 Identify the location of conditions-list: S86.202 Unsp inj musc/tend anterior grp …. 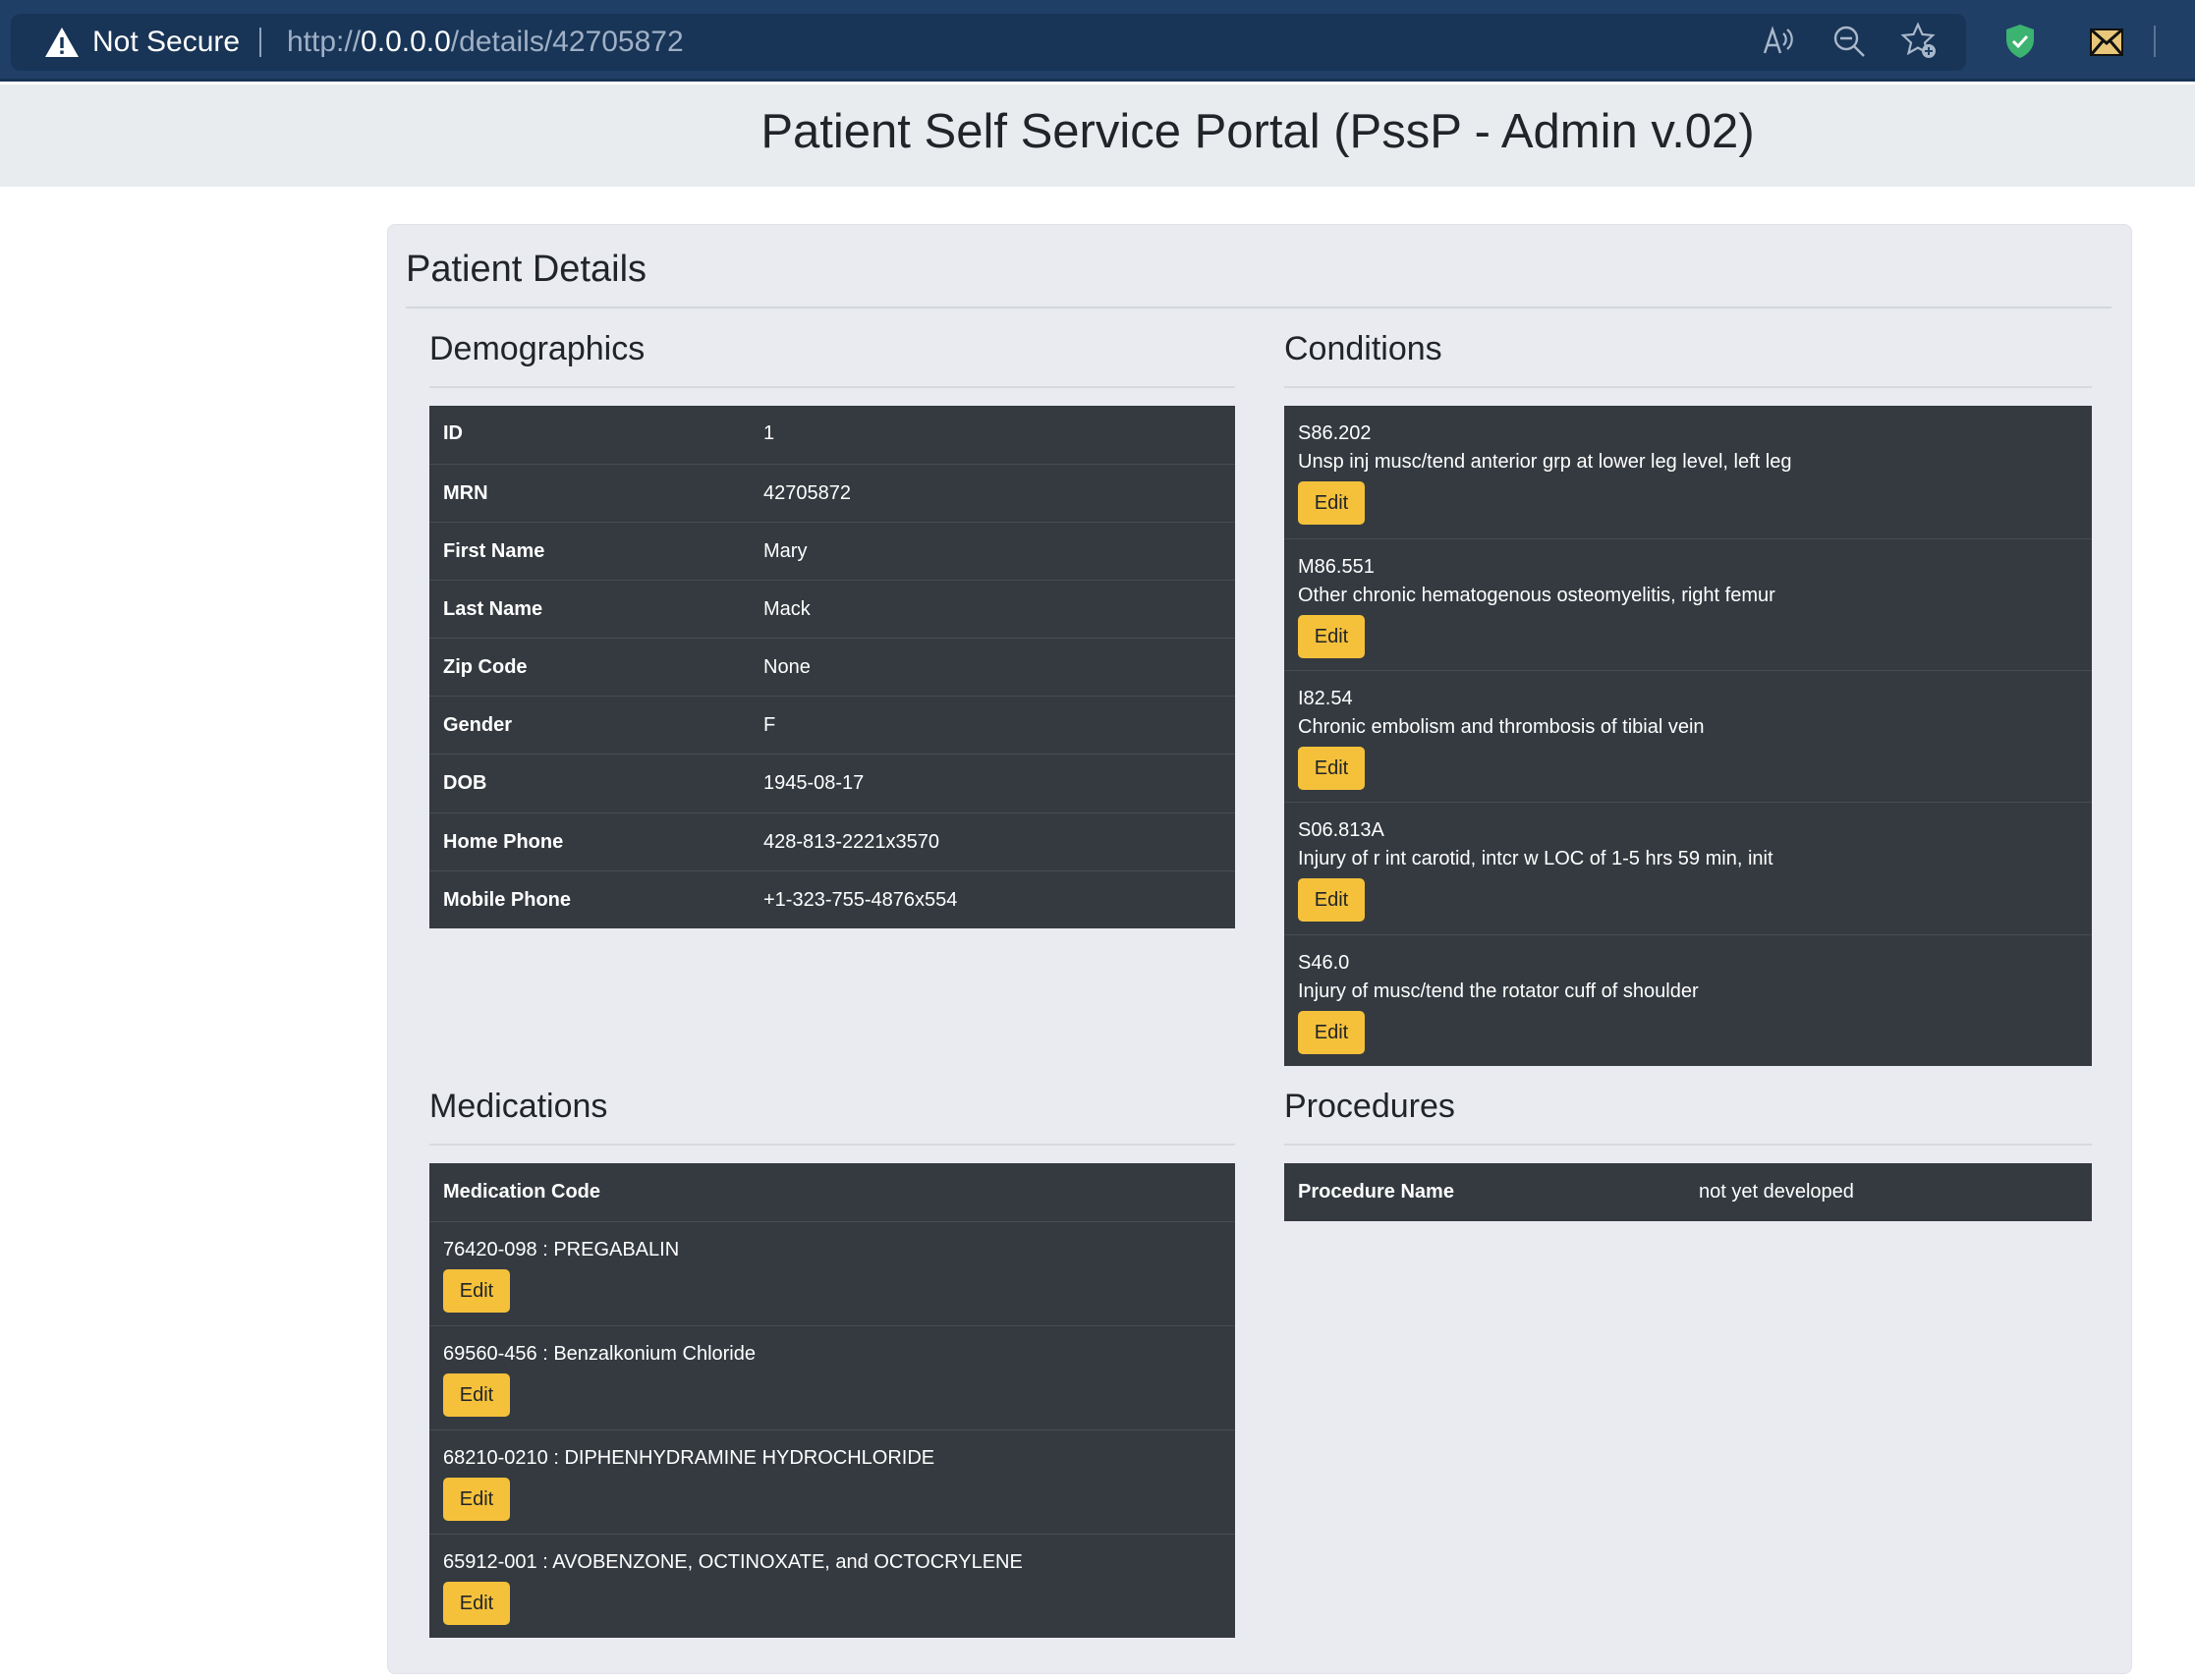
(1688, 736).